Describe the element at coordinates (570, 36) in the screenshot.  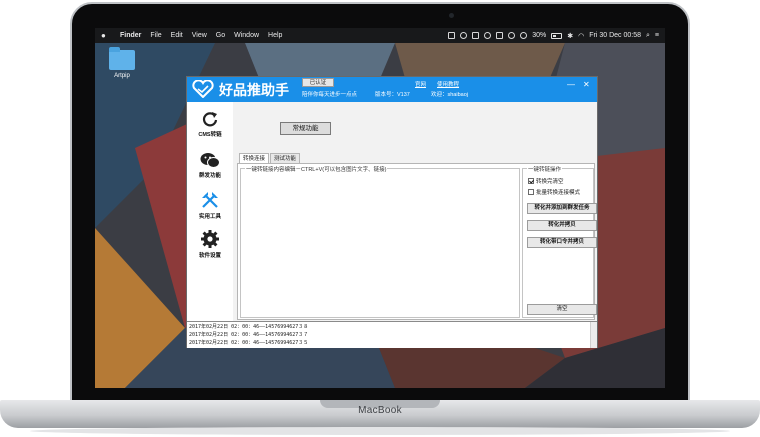
I see `bluetooth-icon: ✱` at that location.